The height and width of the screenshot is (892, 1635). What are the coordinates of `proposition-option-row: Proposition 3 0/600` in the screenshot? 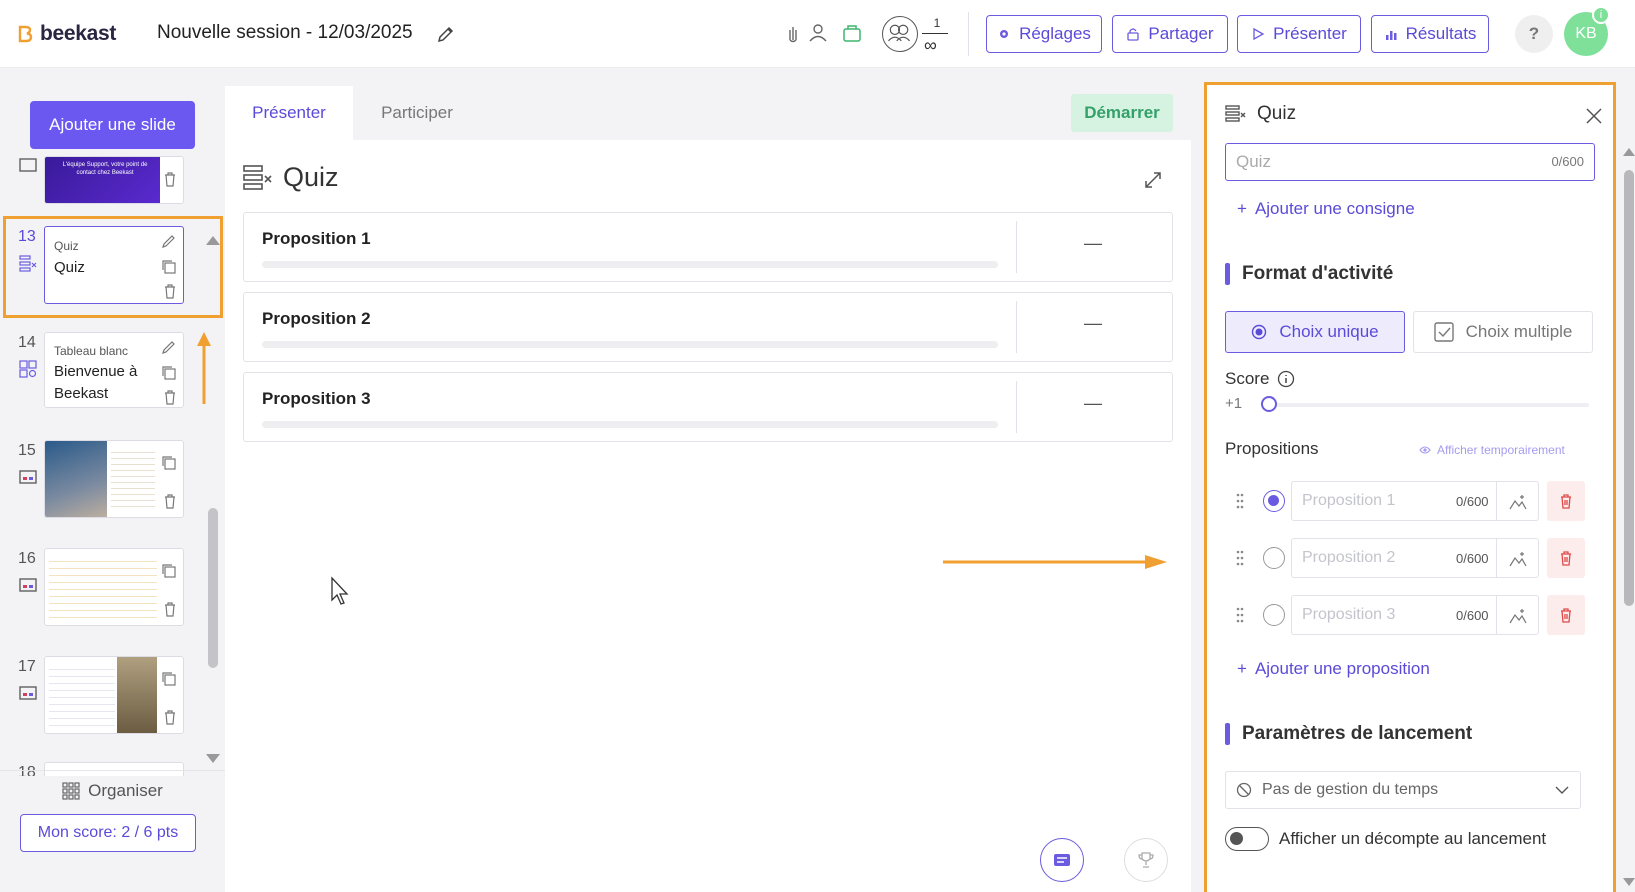 It's located at (1410, 615).